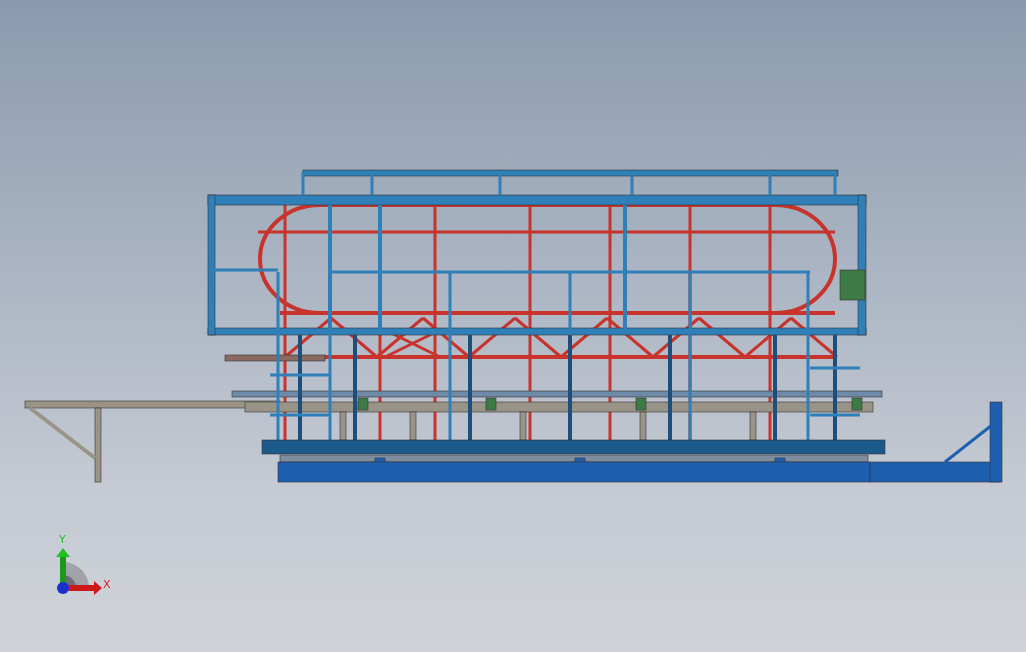 This screenshot has width=1026, height=652. What do you see at coordinates (79, 571) in the screenshot?
I see `axis-triad-drawing` at bounding box center [79, 571].